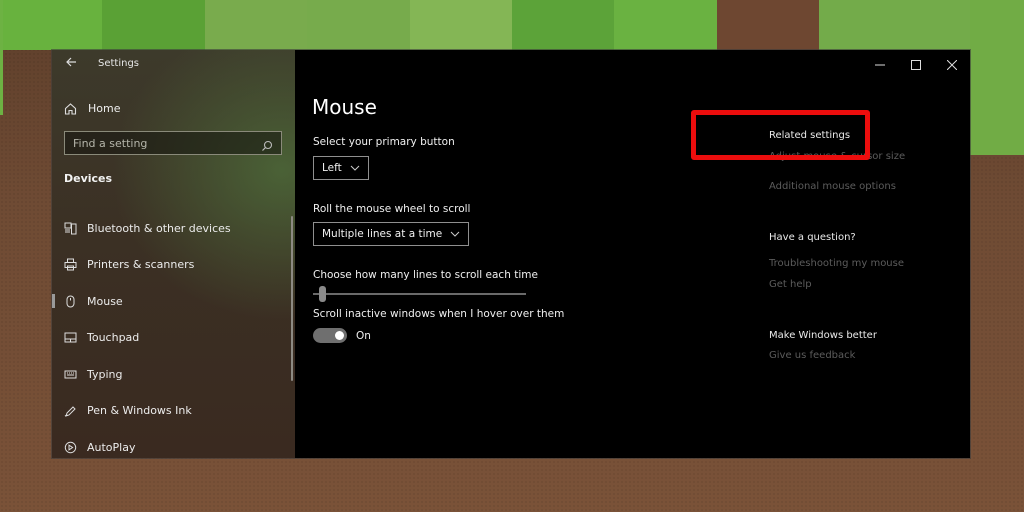  Describe the element at coordinates (70, 108) in the screenshot. I see `home-icon` at that location.